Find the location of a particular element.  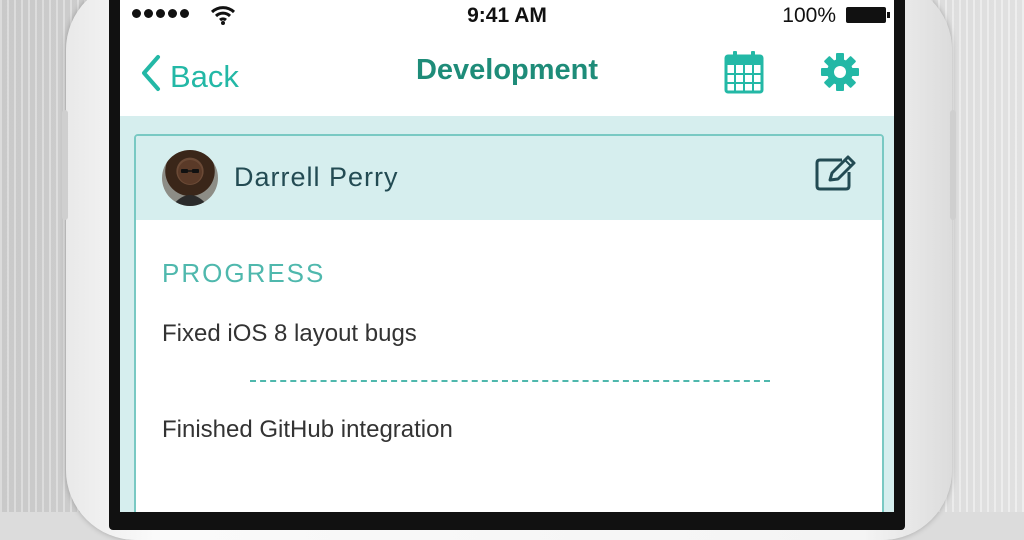

gear-icon is located at coordinates (840, 74).